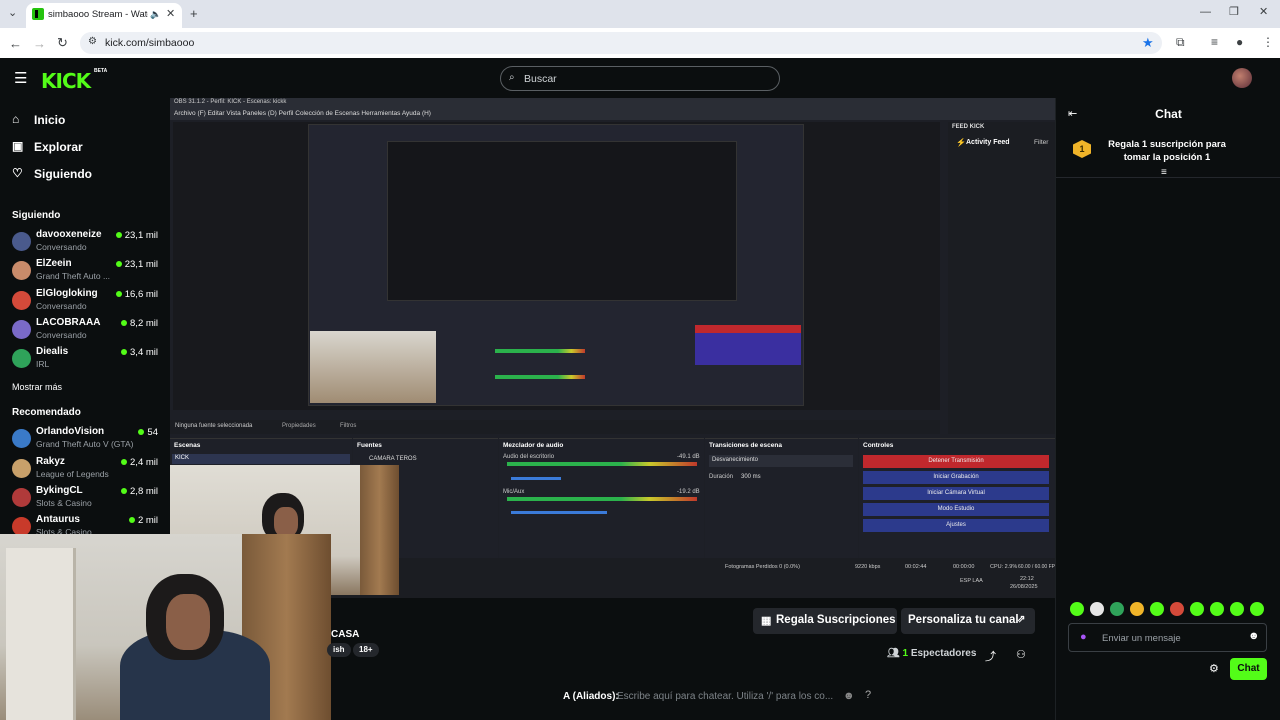 This screenshot has height=720, width=1280. I want to click on extensions-icon: ⧉, so click(1180, 42).